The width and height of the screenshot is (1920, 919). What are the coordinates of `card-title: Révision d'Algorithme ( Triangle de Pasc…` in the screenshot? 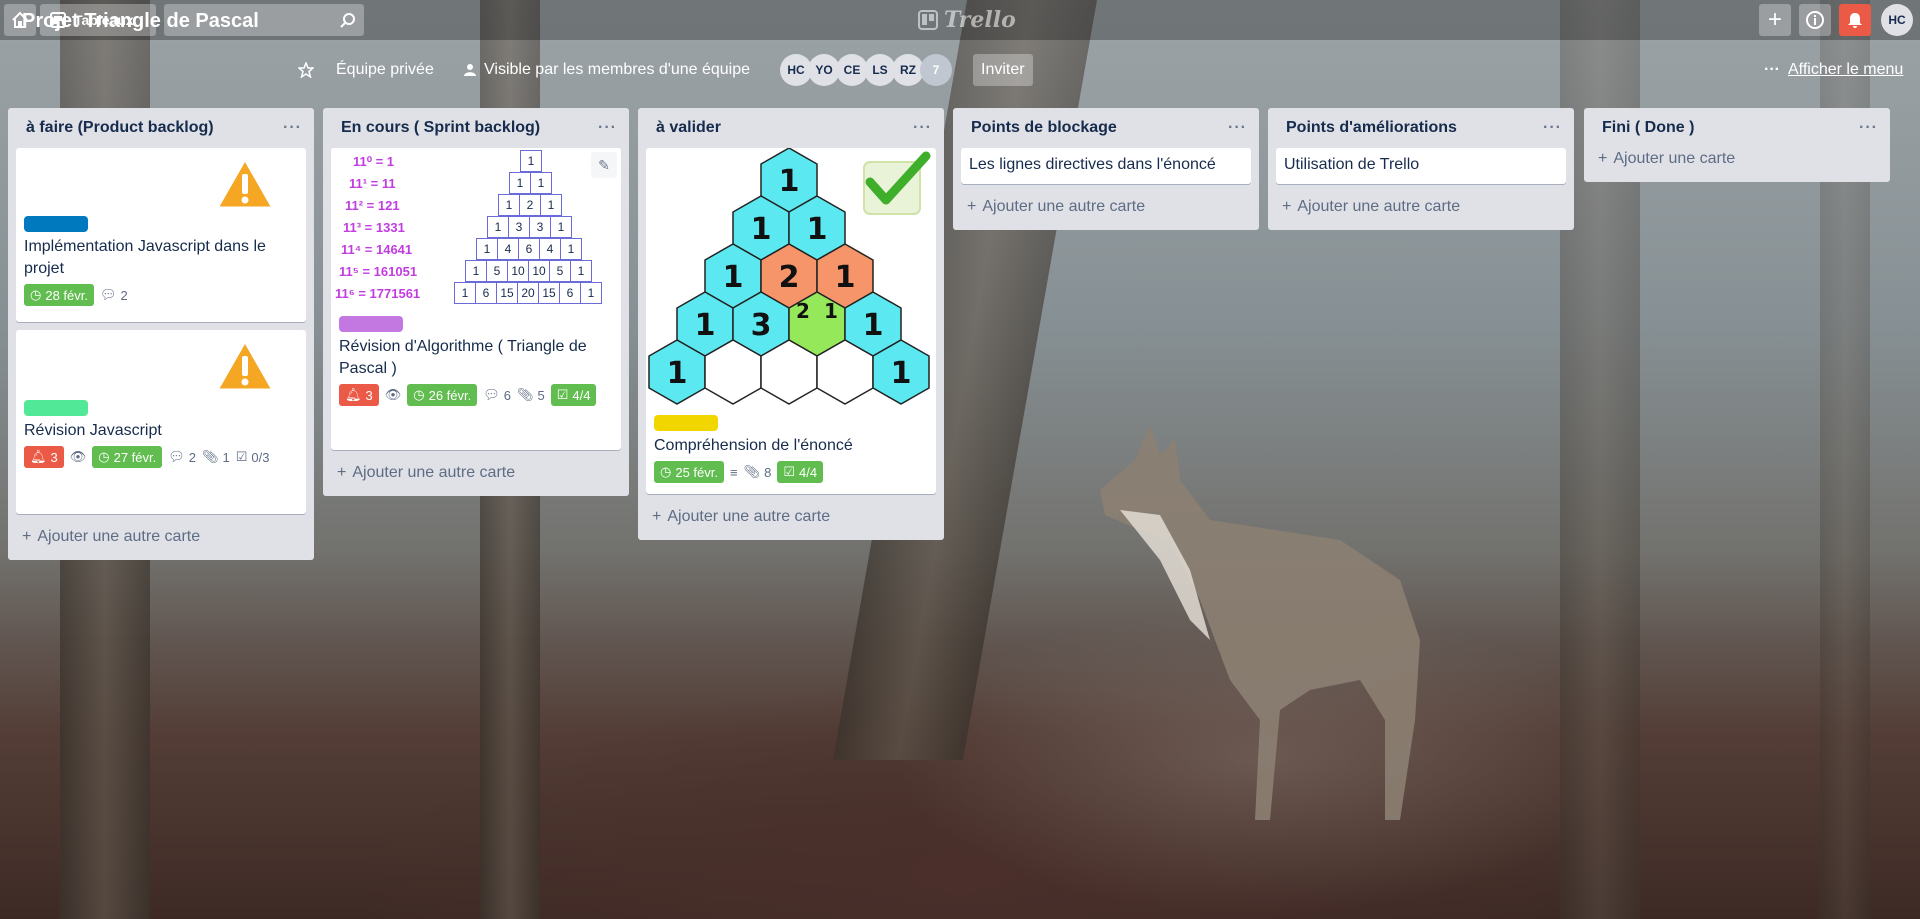 It's located at (463, 357).